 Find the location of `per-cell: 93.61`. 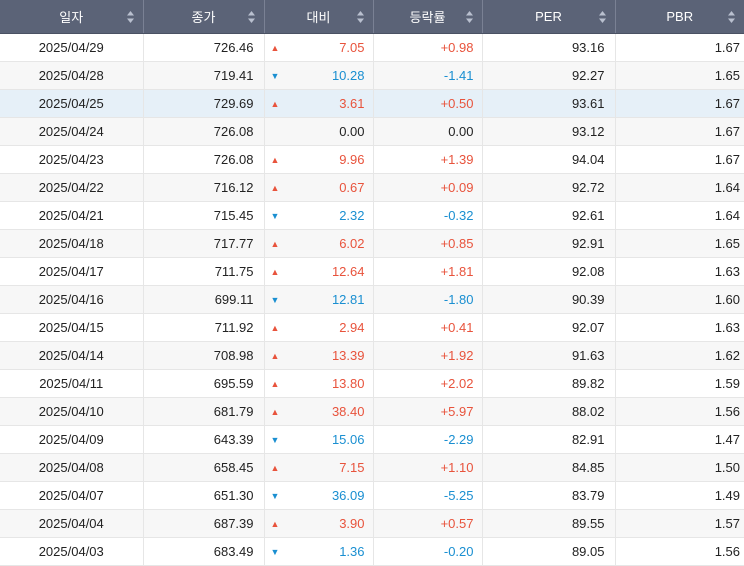

per-cell: 93.61 is located at coordinates (549, 103).